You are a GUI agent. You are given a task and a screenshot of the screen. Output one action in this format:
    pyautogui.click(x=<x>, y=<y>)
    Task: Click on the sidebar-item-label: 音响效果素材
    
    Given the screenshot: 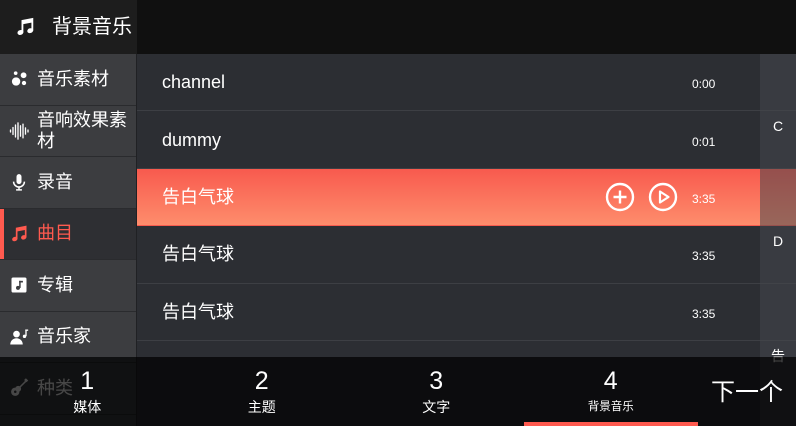 What is the action you would take?
    pyautogui.click(x=82, y=130)
    